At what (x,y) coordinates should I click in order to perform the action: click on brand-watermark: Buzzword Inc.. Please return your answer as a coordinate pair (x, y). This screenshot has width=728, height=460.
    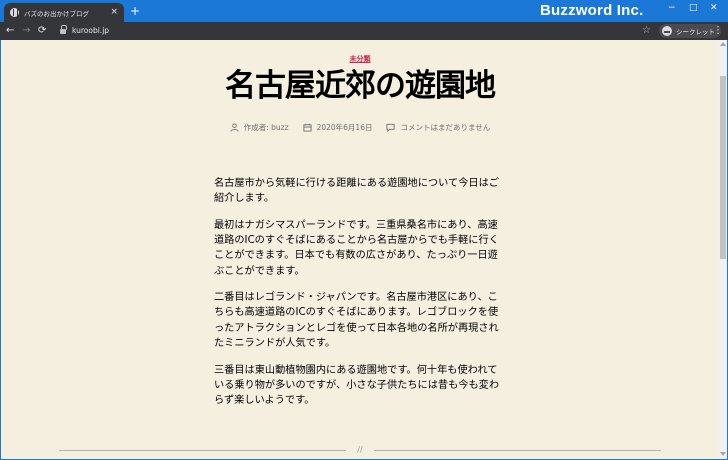
    Looking at the image, I should click on (592, 10).